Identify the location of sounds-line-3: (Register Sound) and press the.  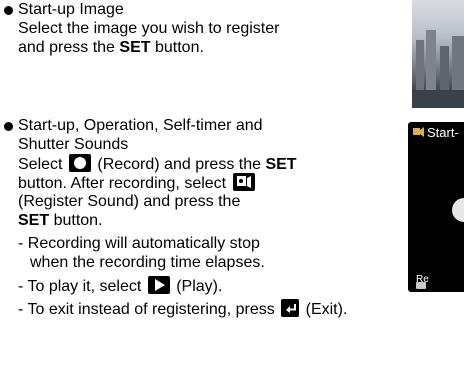
(129, 201).